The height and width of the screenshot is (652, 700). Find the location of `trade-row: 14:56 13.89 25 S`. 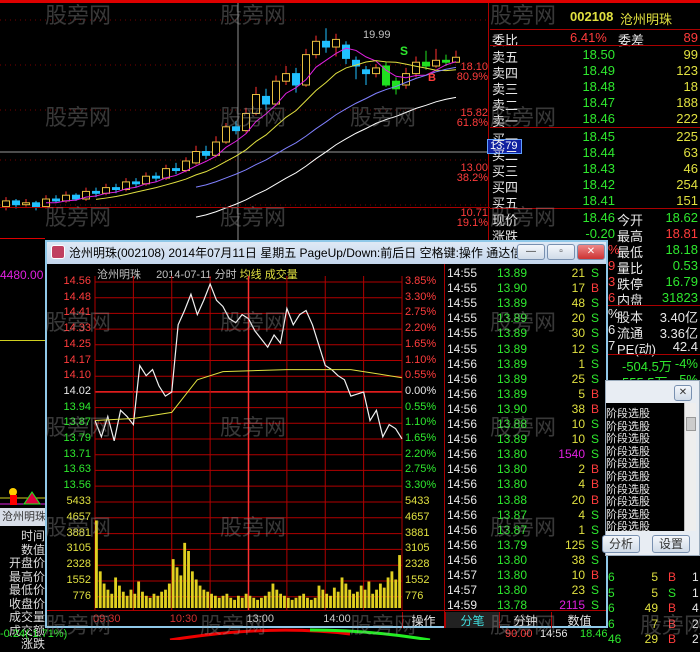

trade-row: 14:56 13.89 25 S is located at coordinates (523, 378).